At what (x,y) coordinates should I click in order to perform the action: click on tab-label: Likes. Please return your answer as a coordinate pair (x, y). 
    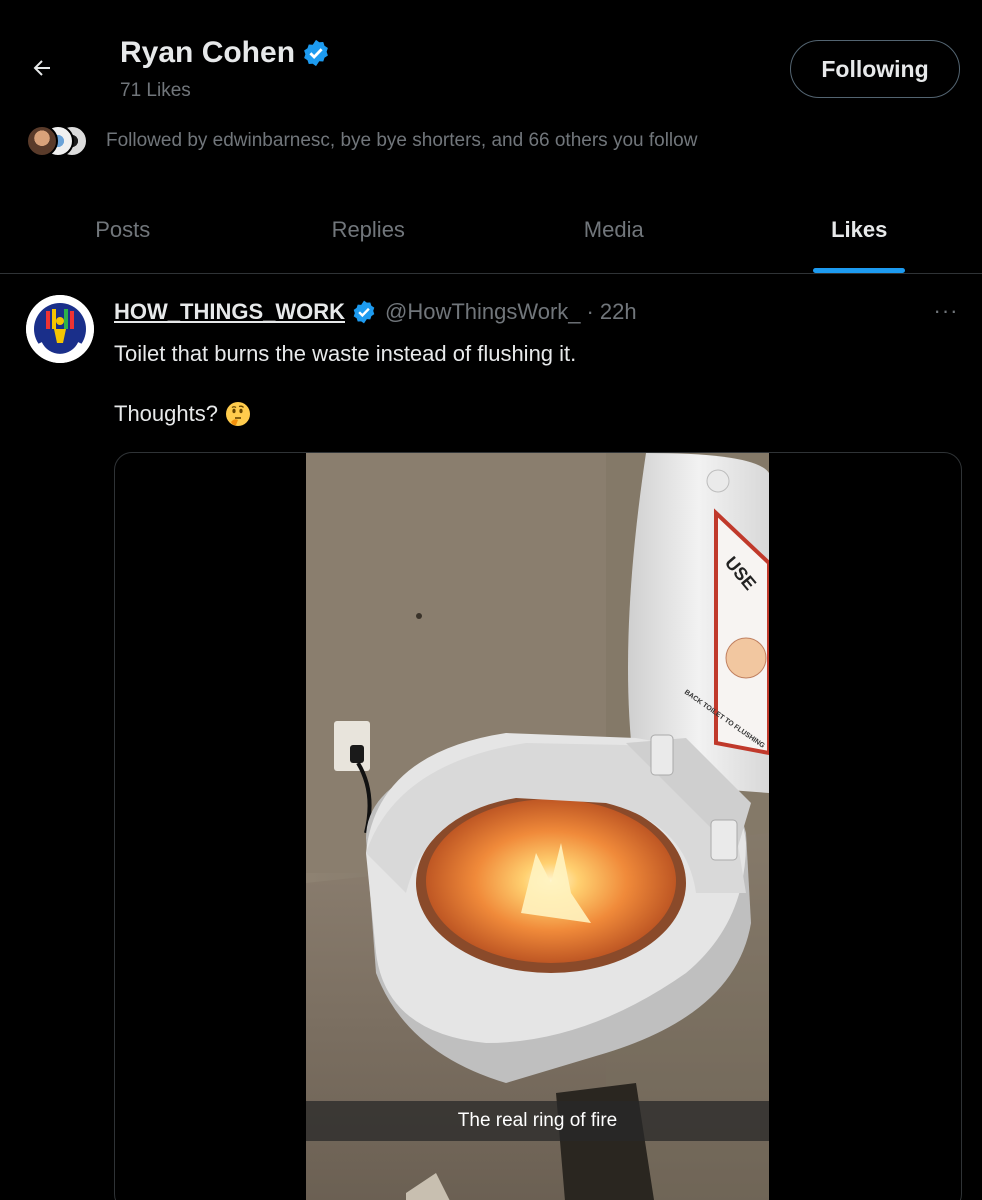
    Looking at the image, I should click on (859, 229).